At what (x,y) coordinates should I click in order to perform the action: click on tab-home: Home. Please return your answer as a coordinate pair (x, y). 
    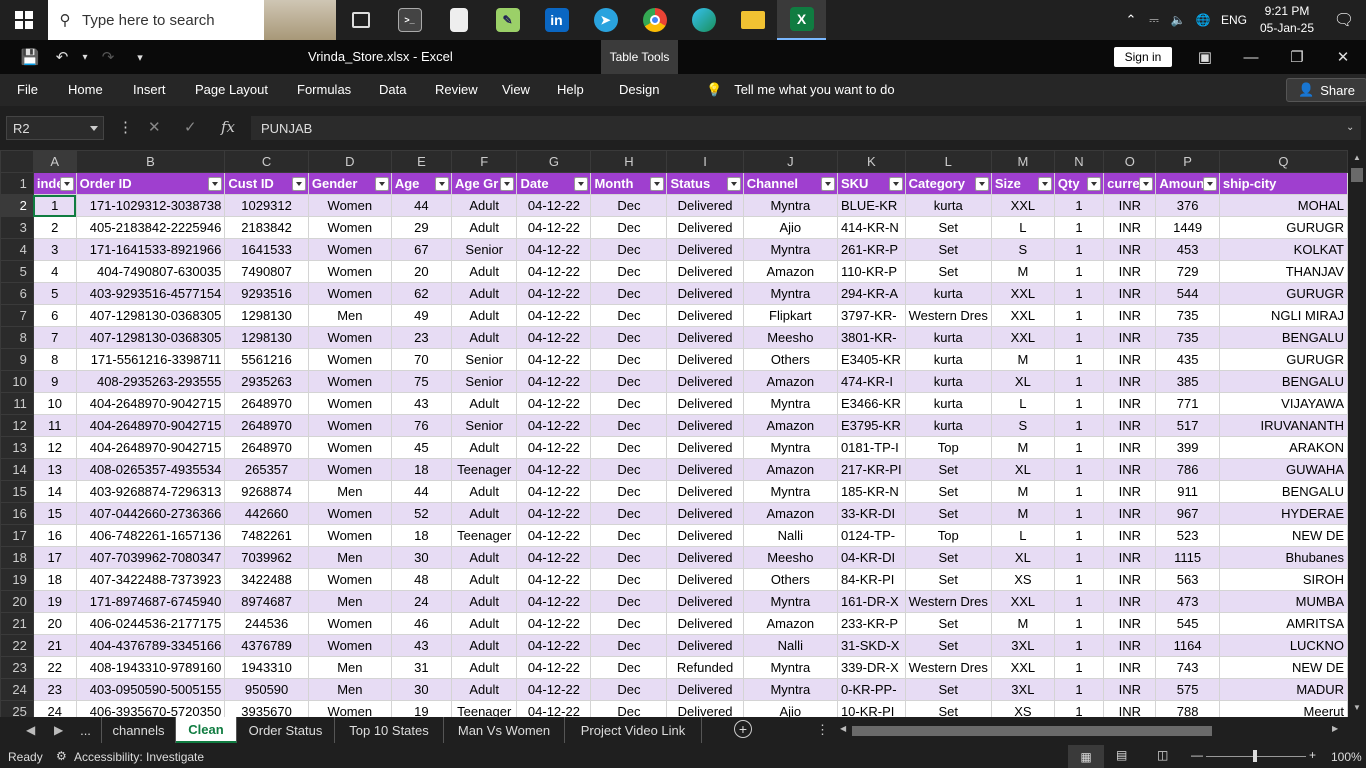
    Looking at the image, I should click on (85, 89).